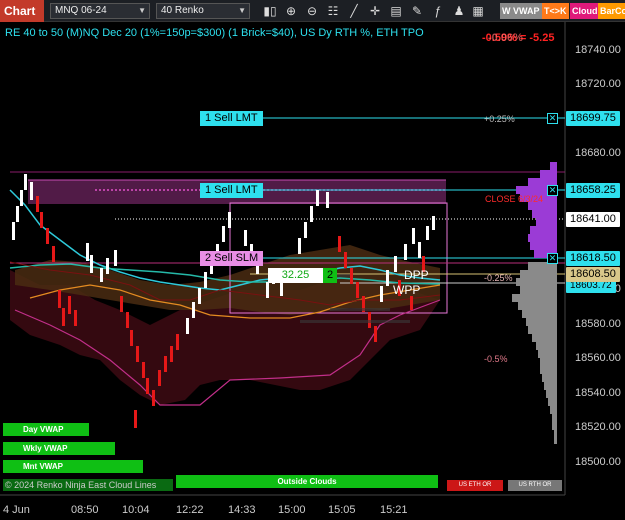 The height and width of the screenshot is (520, 625). I want to click on time-axis-label: 15:05, so click(342, 510).